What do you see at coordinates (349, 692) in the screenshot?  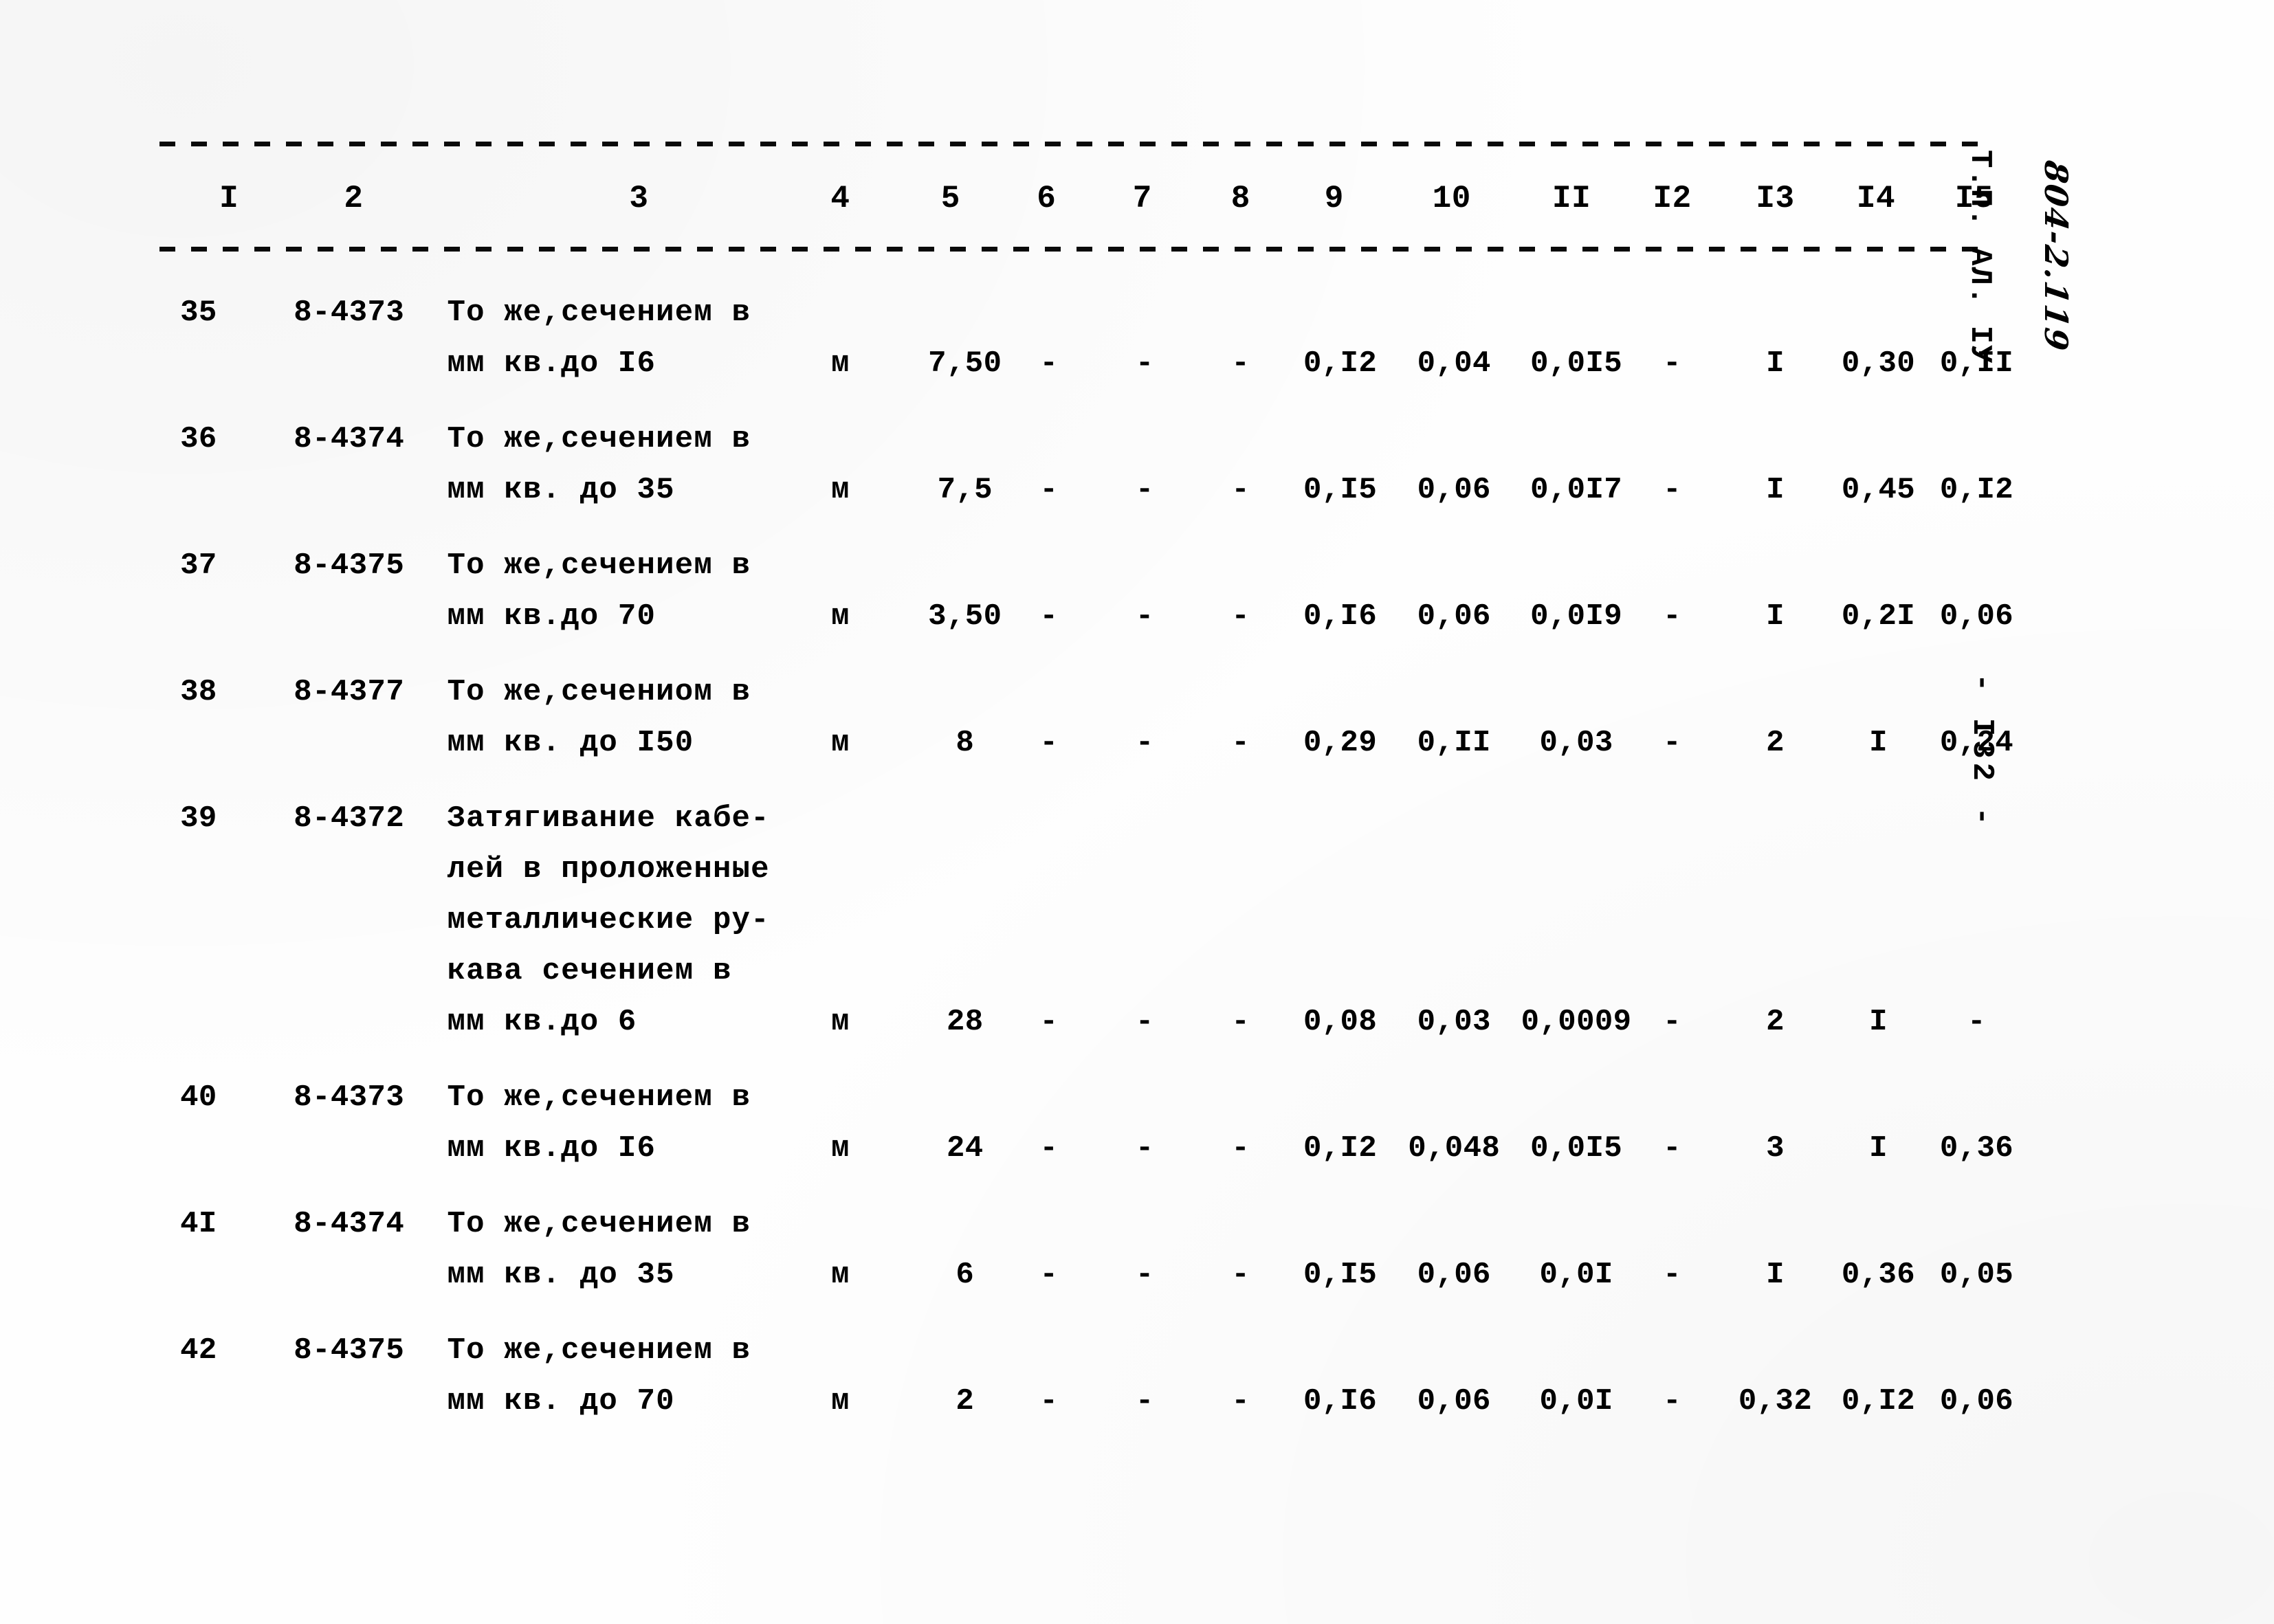 I see `row-code: 8-4377` at bounding box center [349, 692].